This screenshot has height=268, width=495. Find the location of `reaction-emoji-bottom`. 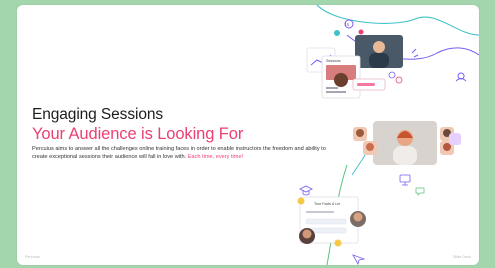

reaction-emoji-bottom is located at coordinates (338, 243).